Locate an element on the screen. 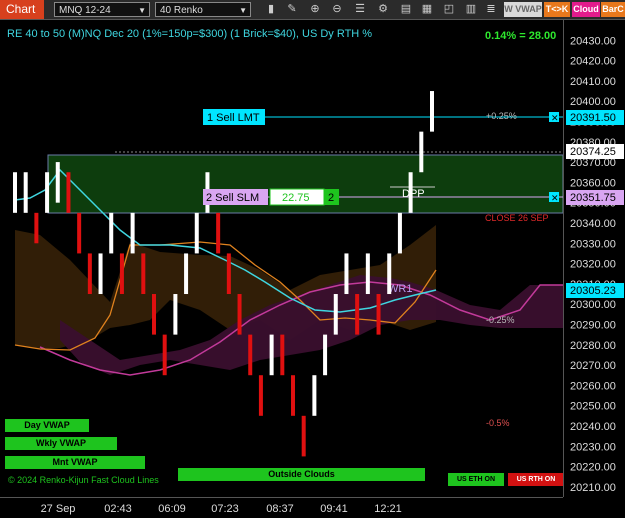 The image size is (625, 518). bar-type-selector: 40 Renko ▼ is located at coordinates (203, 9).